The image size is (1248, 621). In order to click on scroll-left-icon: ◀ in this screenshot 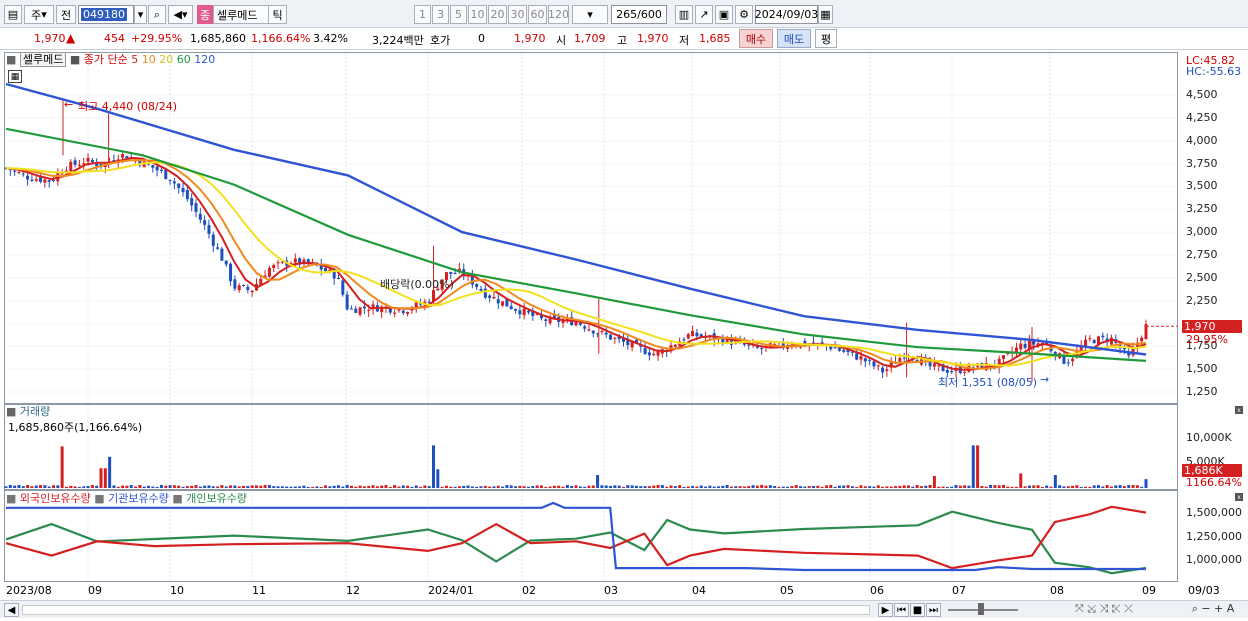, I will do `click(11, 610)`.